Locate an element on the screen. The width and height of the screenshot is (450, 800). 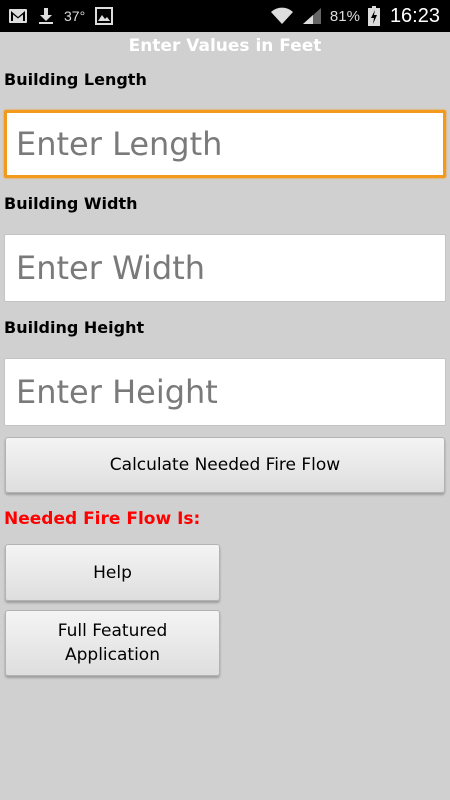
battery-percent: 81% is located at coordinates (344, 16).